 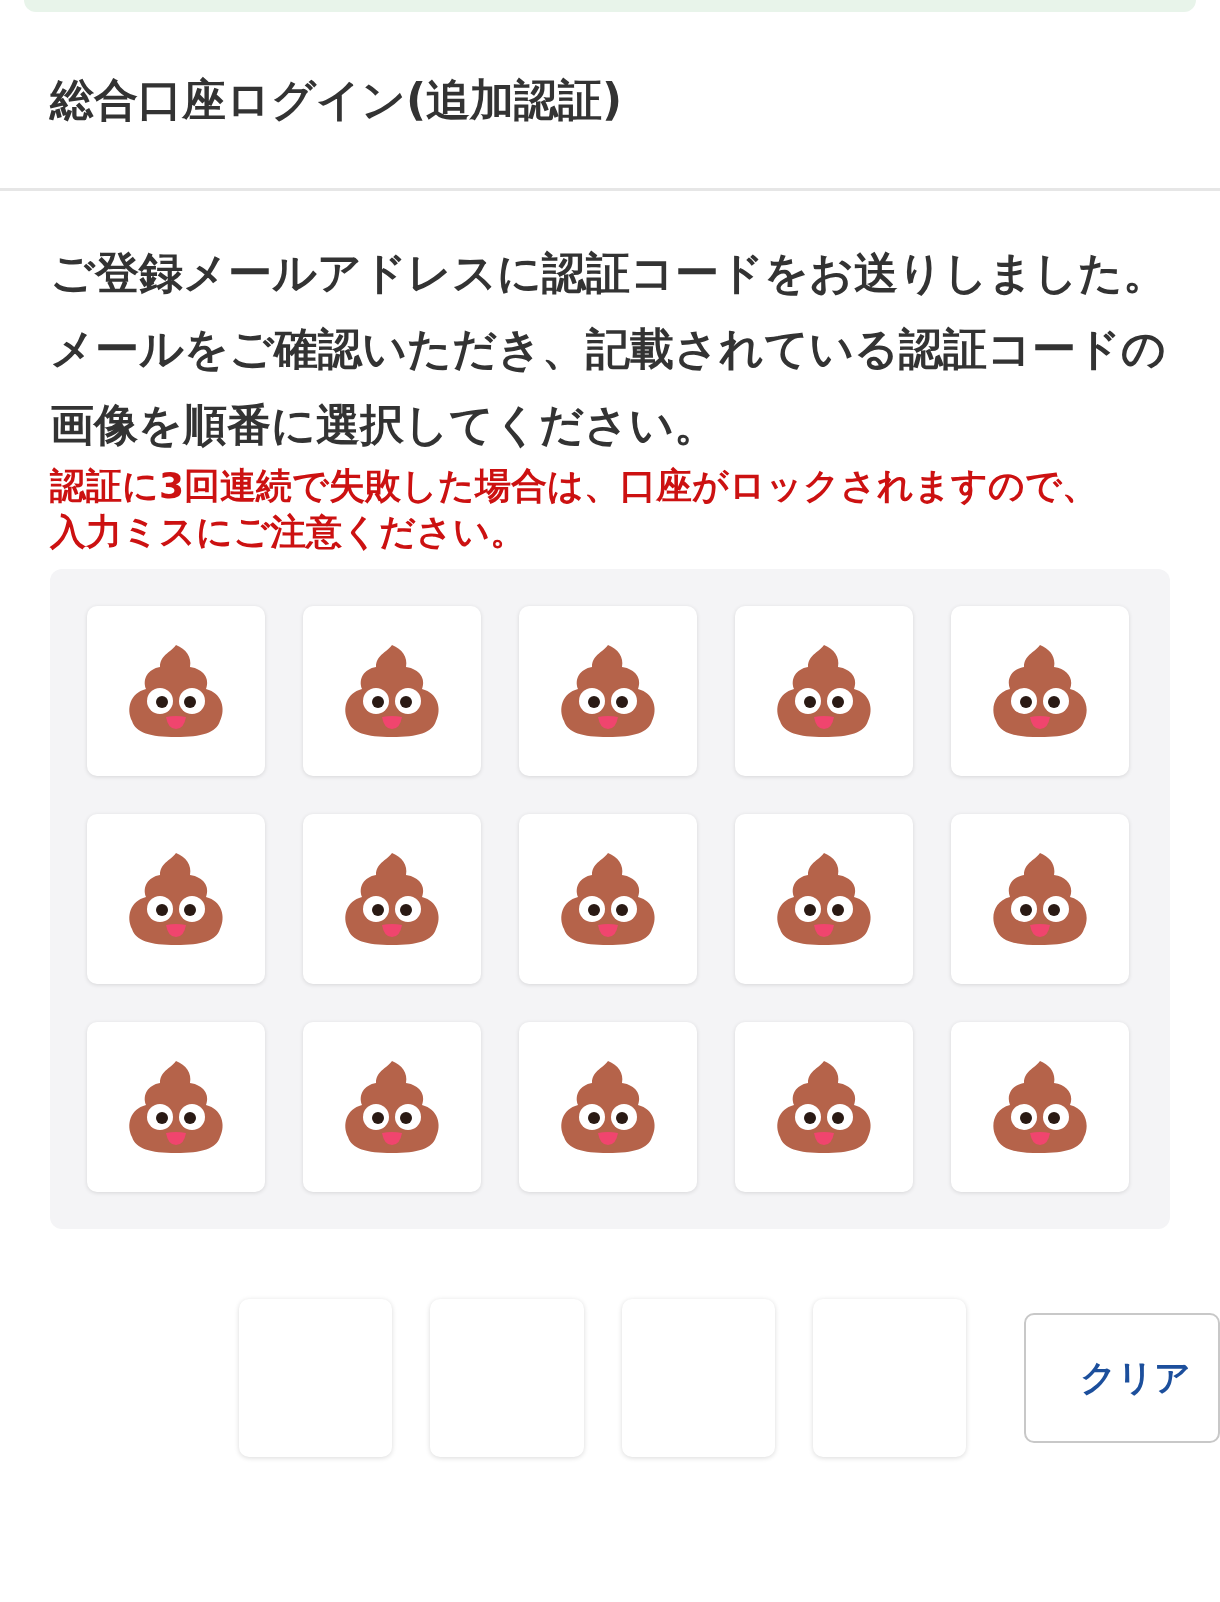 I want to click on instruction-text: ご登録メールアドレスに認証コードをお送りしました。, so click(x=609, y=273).